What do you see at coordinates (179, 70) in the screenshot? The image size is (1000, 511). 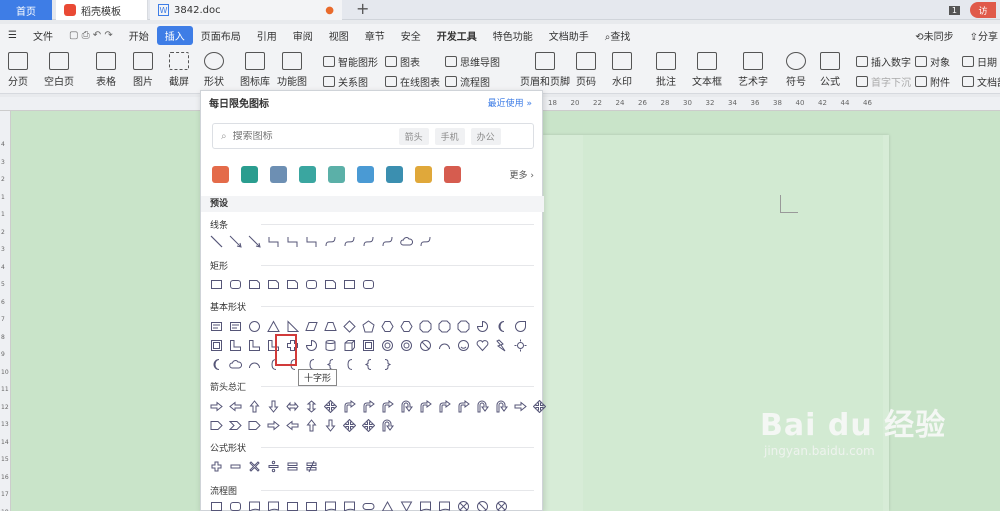 I see `screenshot-button: 截屏` at bounding box center [179, 70].